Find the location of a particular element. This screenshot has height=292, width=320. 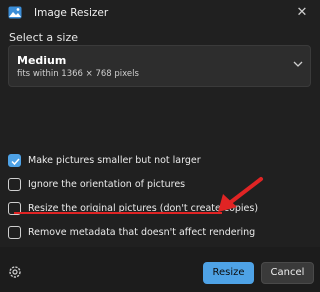

checkbox-shrink-only is located at coordinates (14, 160).